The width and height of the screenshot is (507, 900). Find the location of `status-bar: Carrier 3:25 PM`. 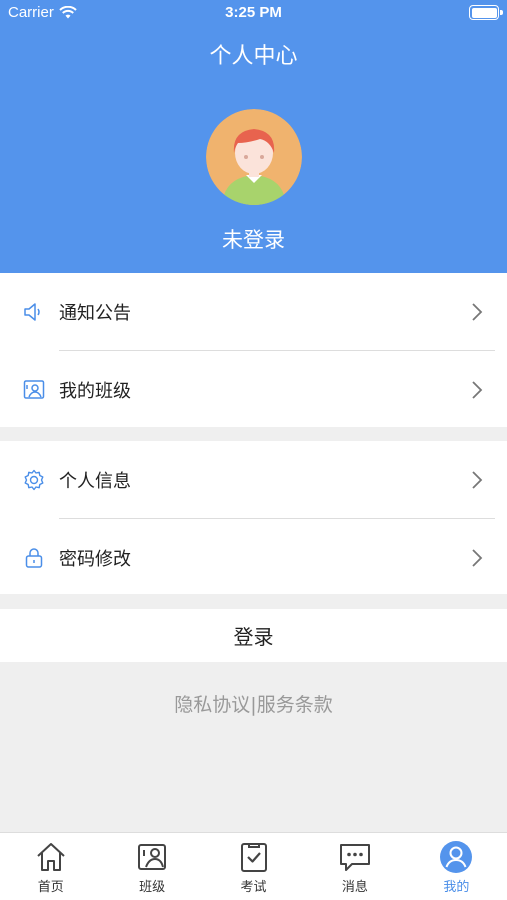

status-bar: Carrier 3:25 PM is located at coordinates (253, 13).